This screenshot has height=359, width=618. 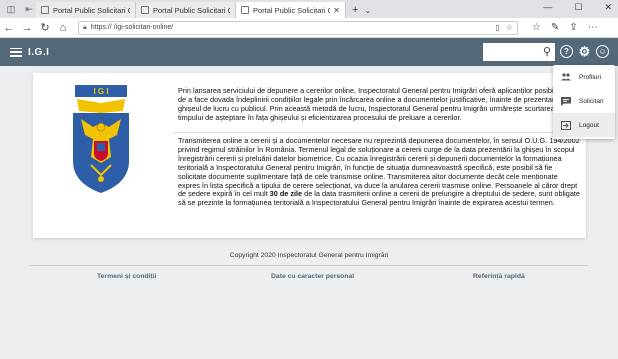 What do you see at coordinates (39, 52) in the screenshot?
I see `brand-title: I.G.I` at bounding box center [39, 52].